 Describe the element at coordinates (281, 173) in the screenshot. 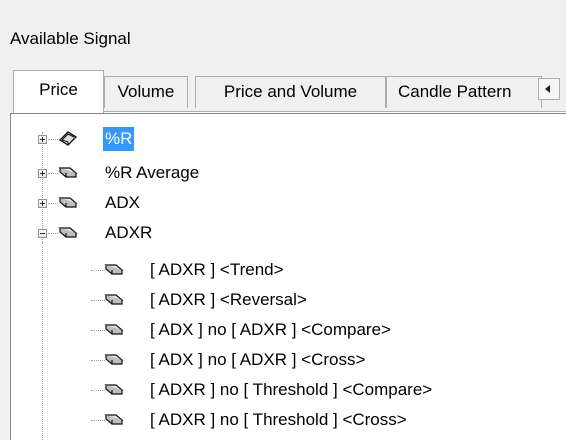

I see `tree-node: %R Average` at that location.